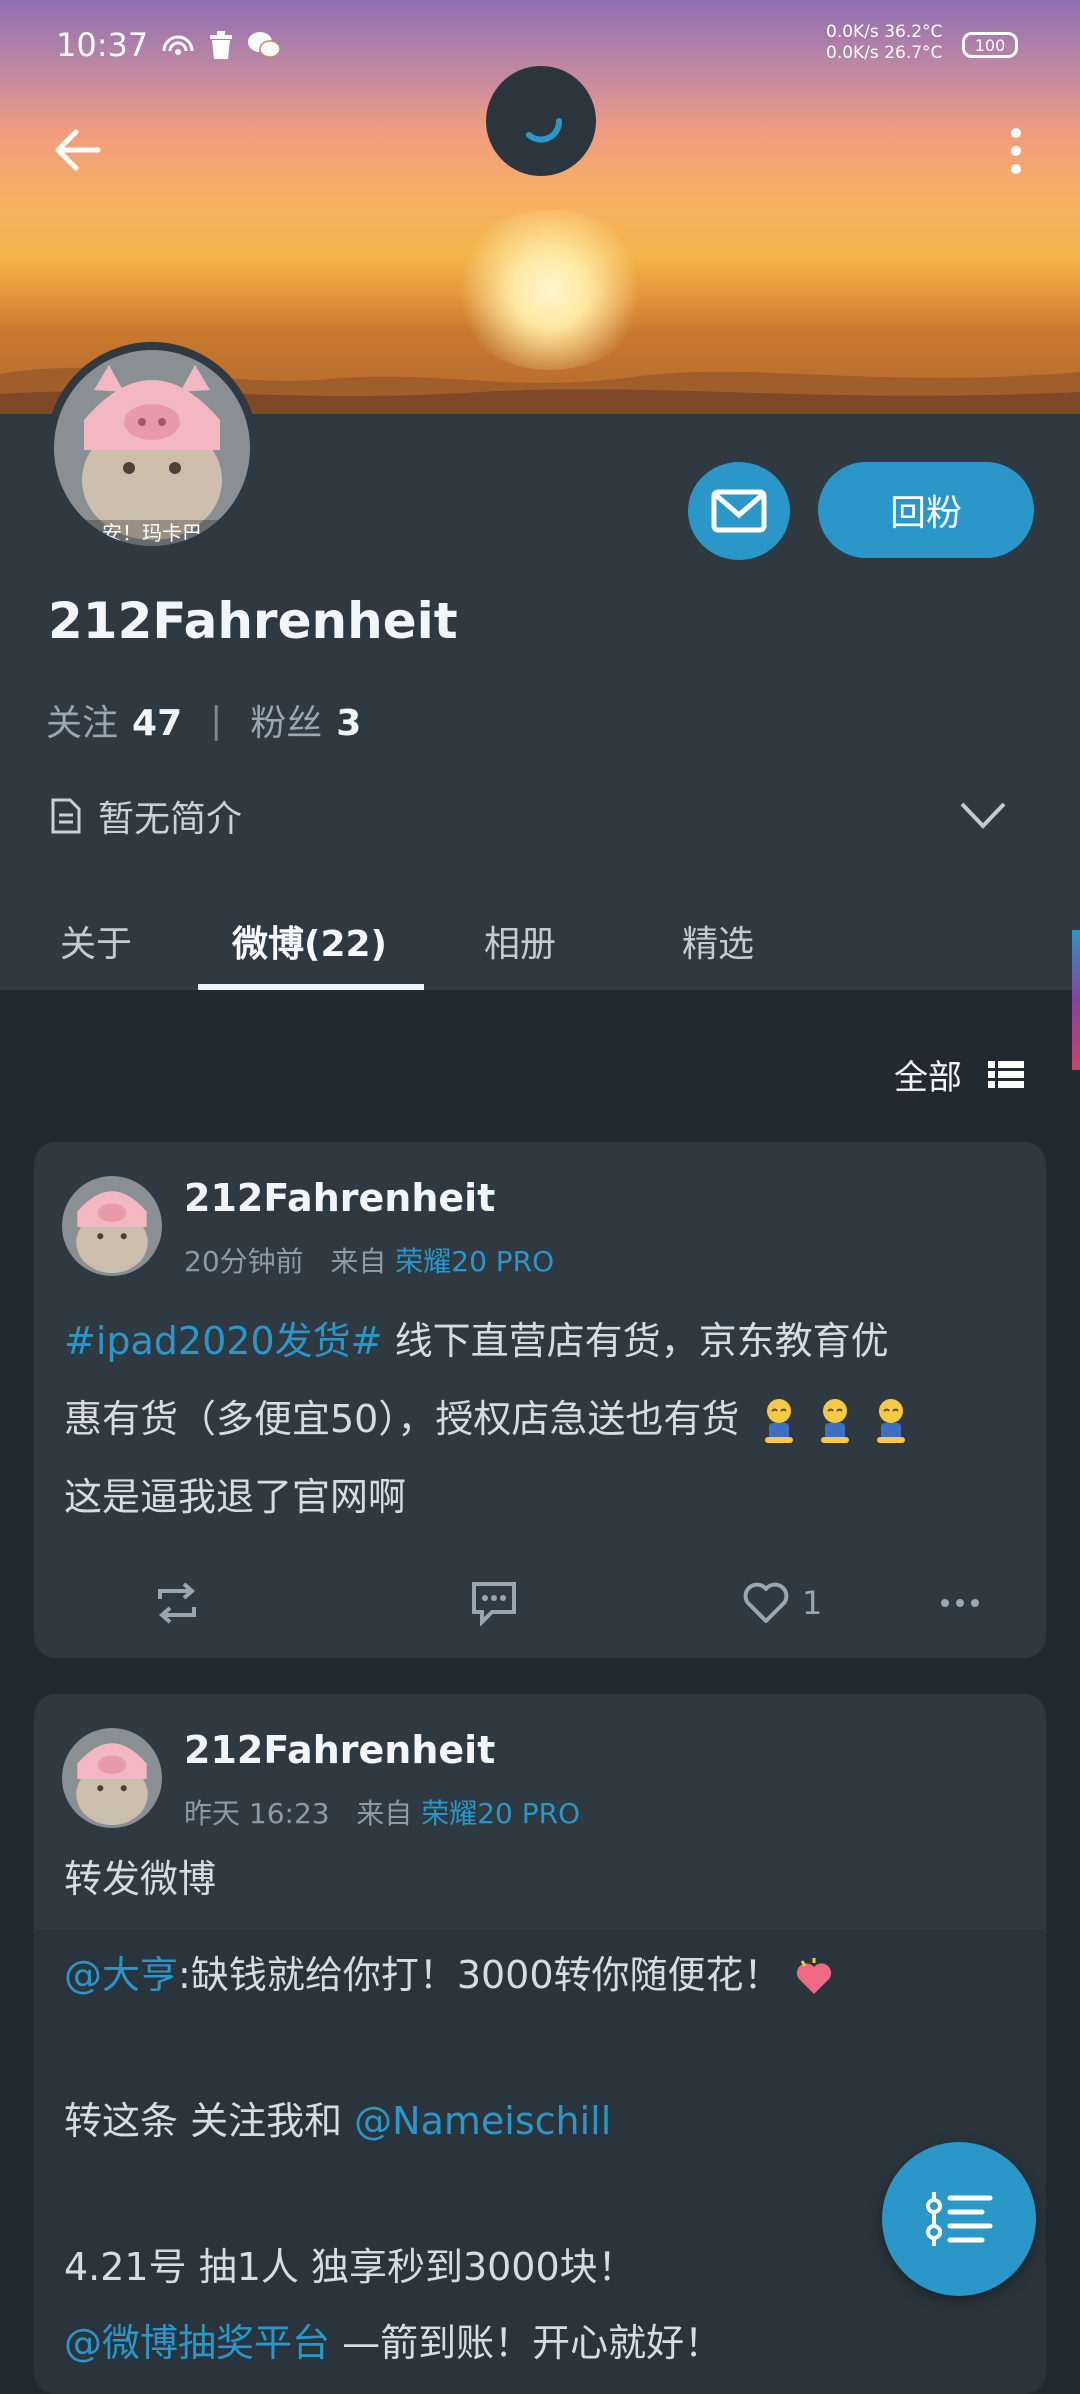  What do you see at coordinates (482, 2121) in the screenshot?
I see `mention-link: @Nameischill` at bounding box center [482, 2121].